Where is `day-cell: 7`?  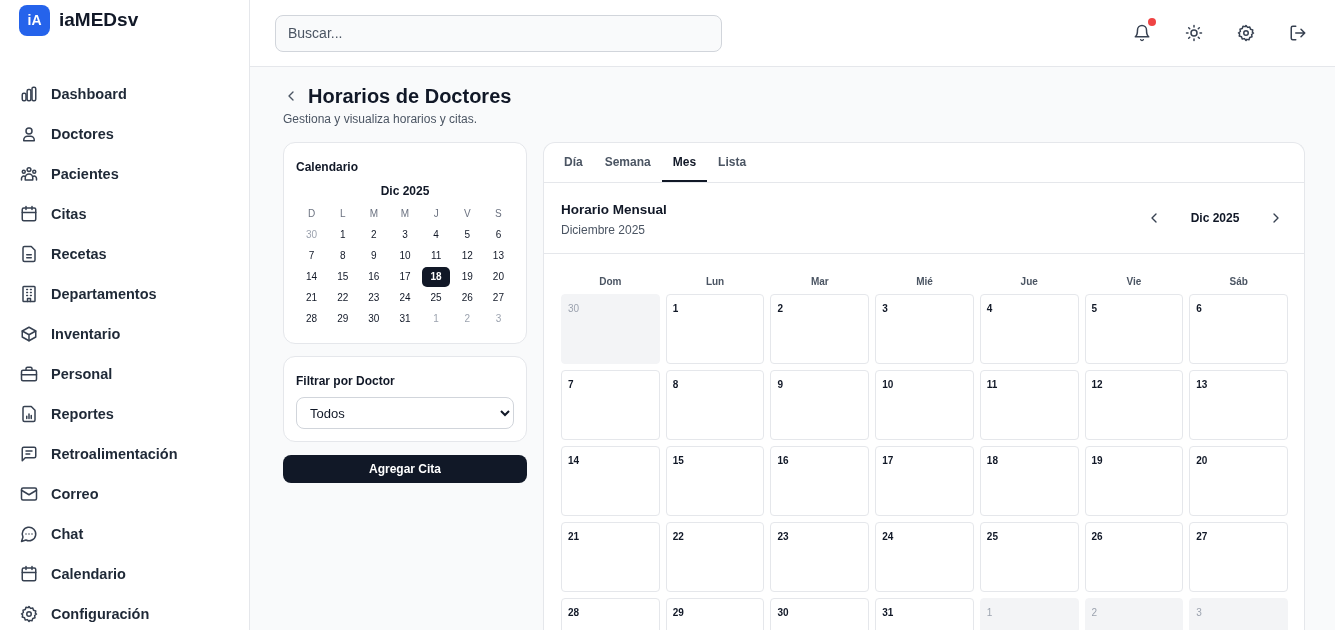
day-cell: 7 is located at coordinates (610, 405).